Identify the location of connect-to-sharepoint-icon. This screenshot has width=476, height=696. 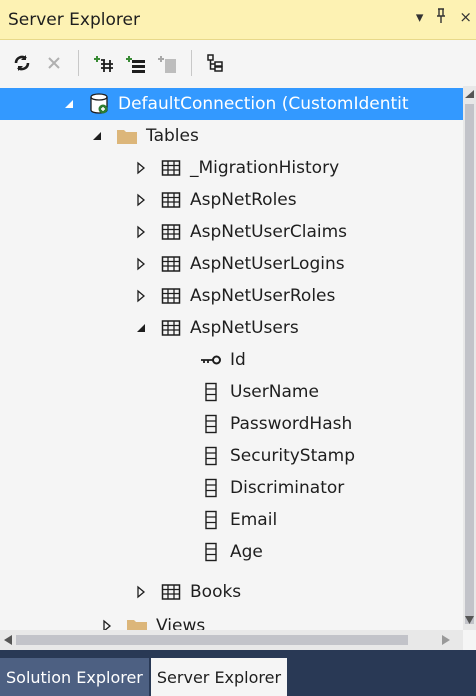
(167, 63).